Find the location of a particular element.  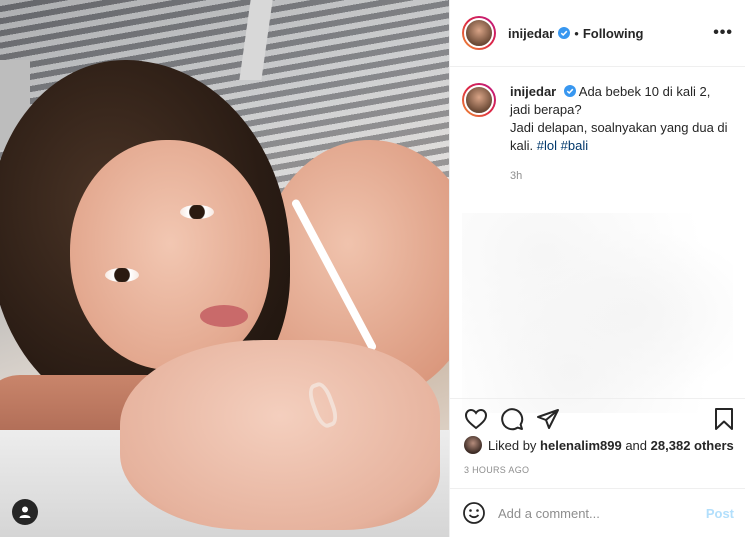

caption-avatar is located at coordinates (479, 100).